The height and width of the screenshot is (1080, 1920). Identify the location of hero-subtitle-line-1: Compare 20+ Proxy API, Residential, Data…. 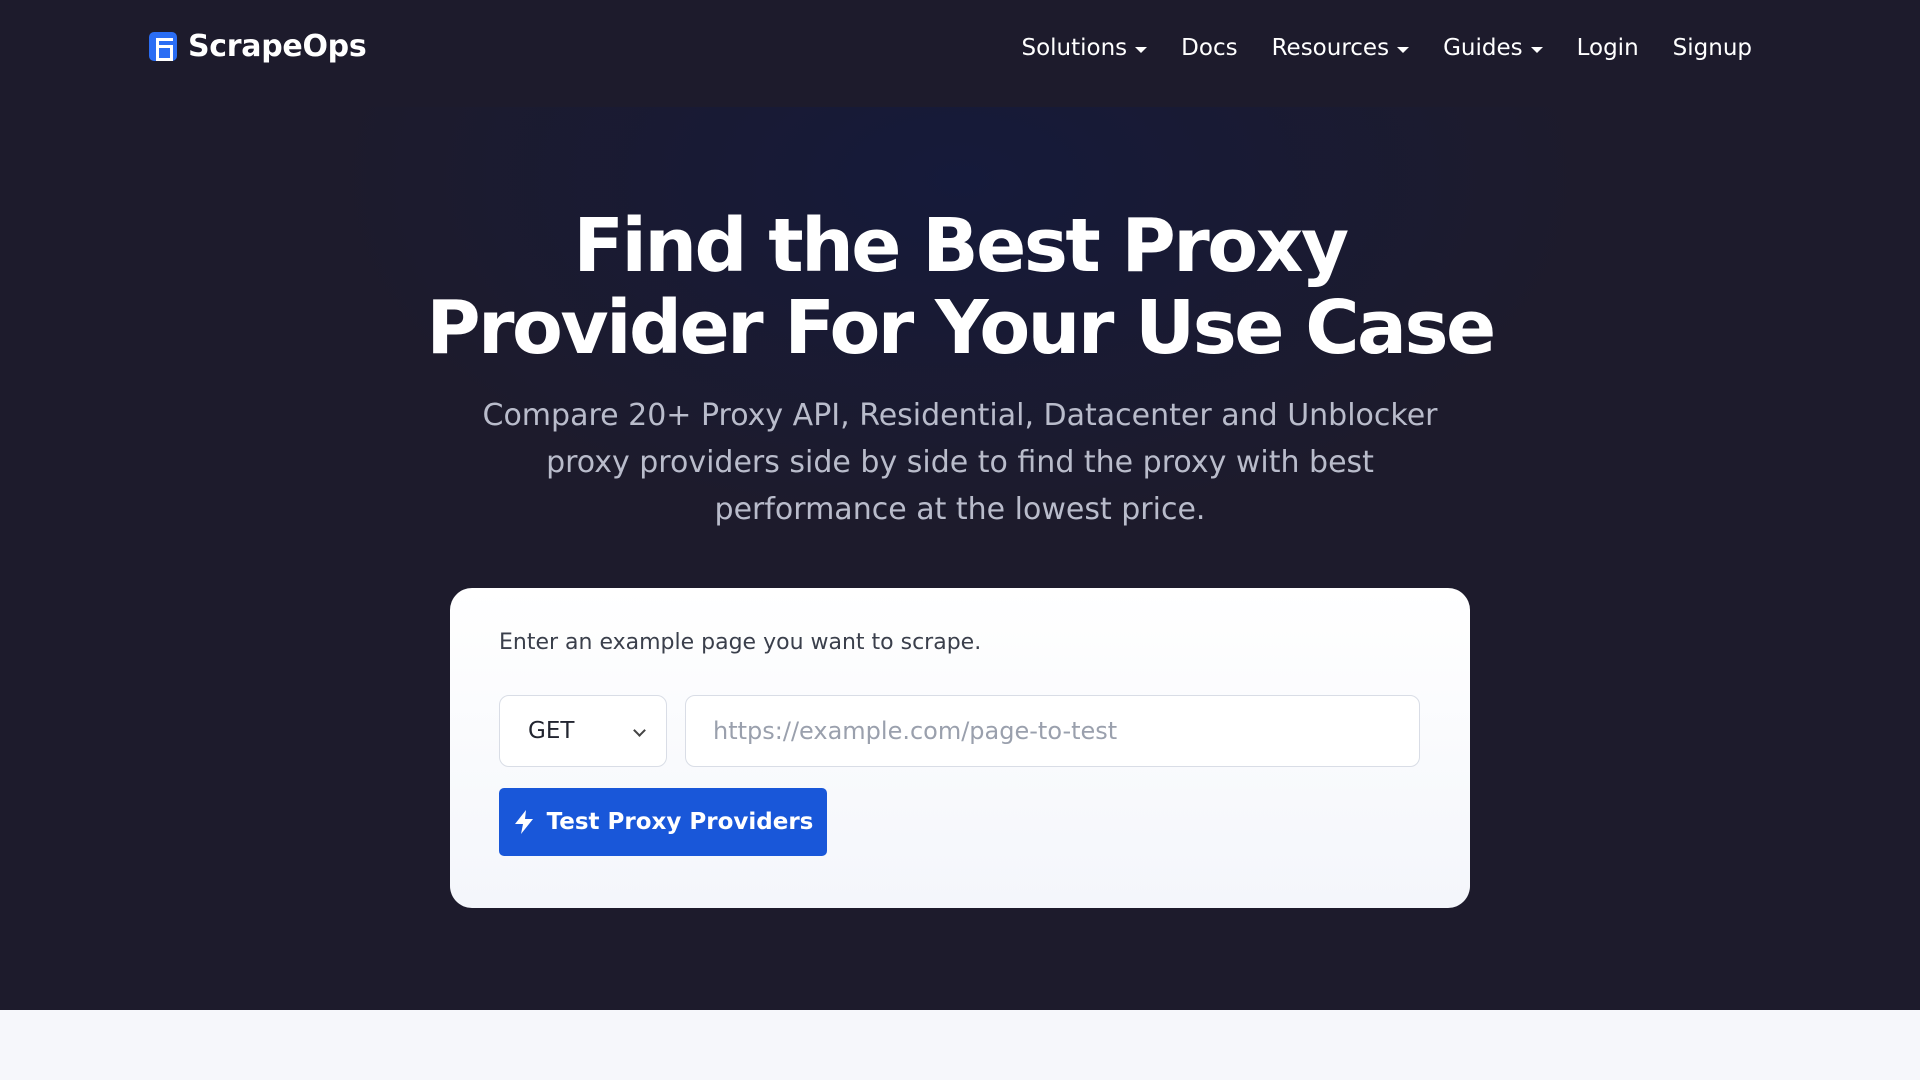
(960, 415).